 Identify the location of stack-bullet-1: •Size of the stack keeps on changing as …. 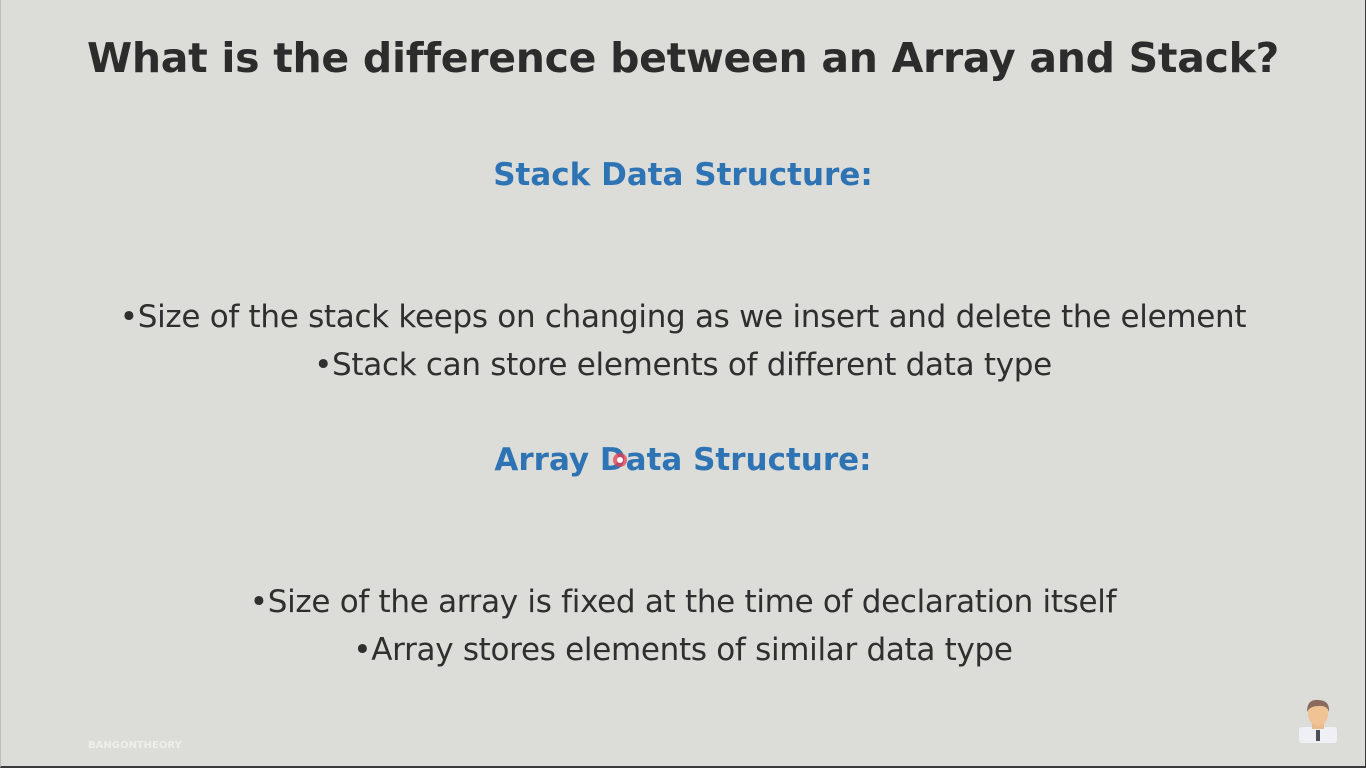
(683, 317).